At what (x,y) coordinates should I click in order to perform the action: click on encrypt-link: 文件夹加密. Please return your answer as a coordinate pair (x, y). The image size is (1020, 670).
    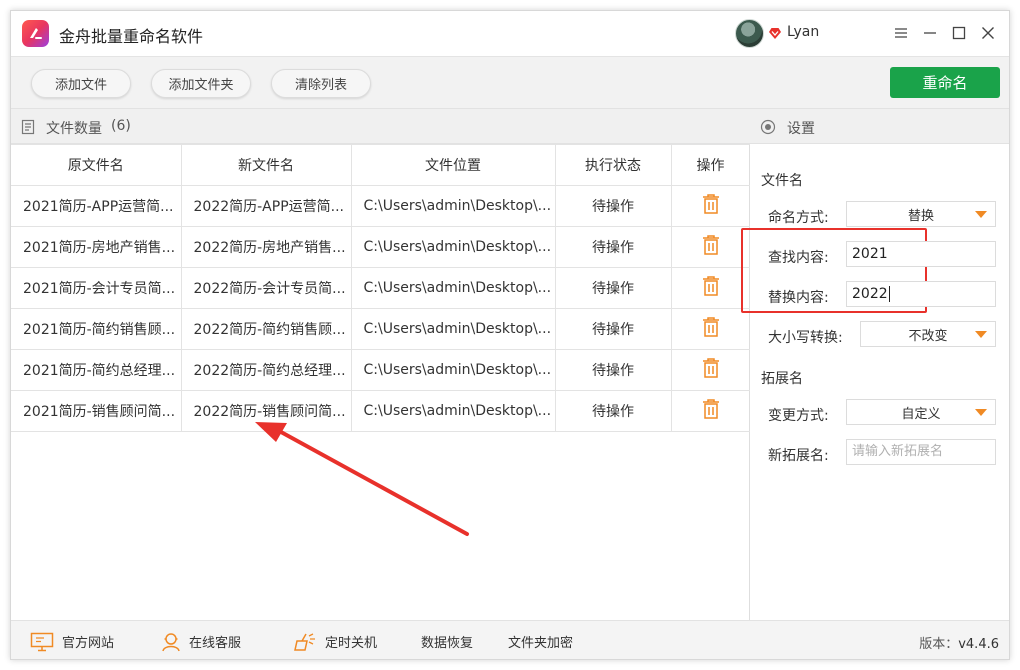
    Looking at the image, I should click on (541, 640).